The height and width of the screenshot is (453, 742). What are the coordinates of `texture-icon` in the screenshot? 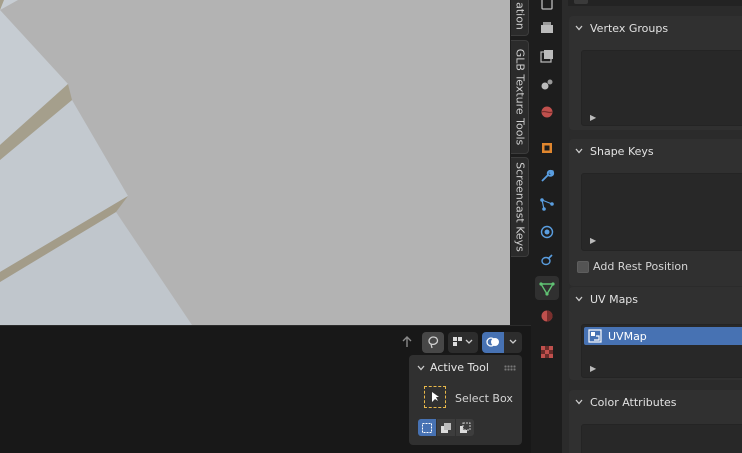 It's located at (547, 352).